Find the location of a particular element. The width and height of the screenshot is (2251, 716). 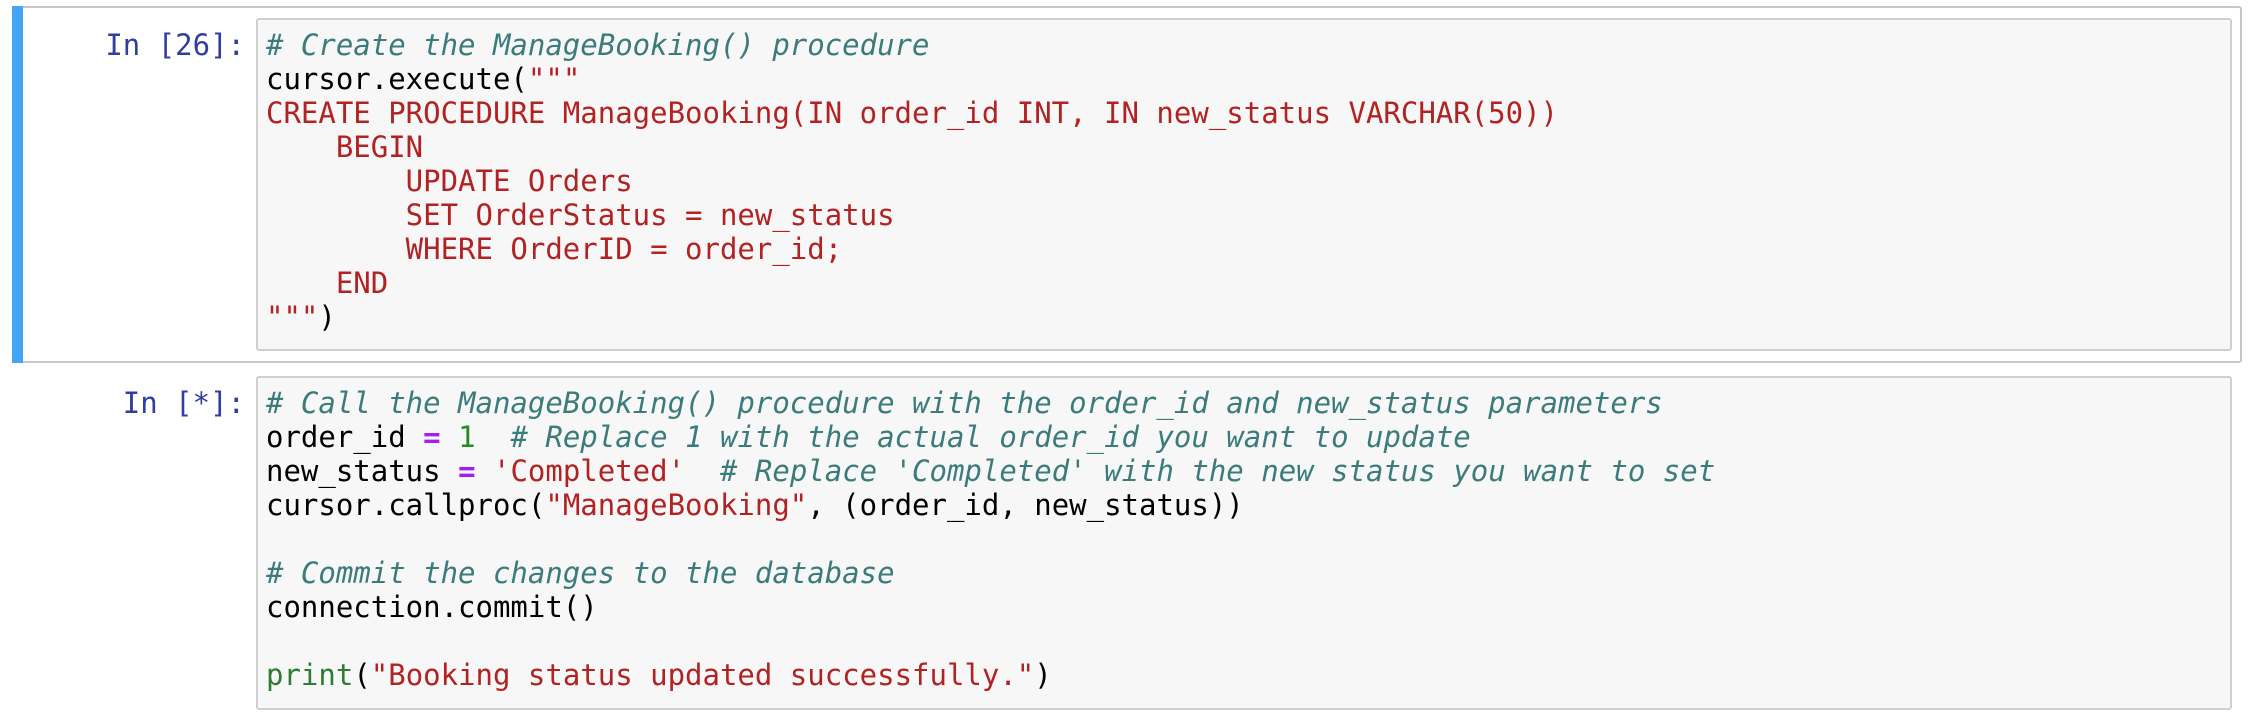

code-text: connection.commit() is located at coordinates (432, 607).